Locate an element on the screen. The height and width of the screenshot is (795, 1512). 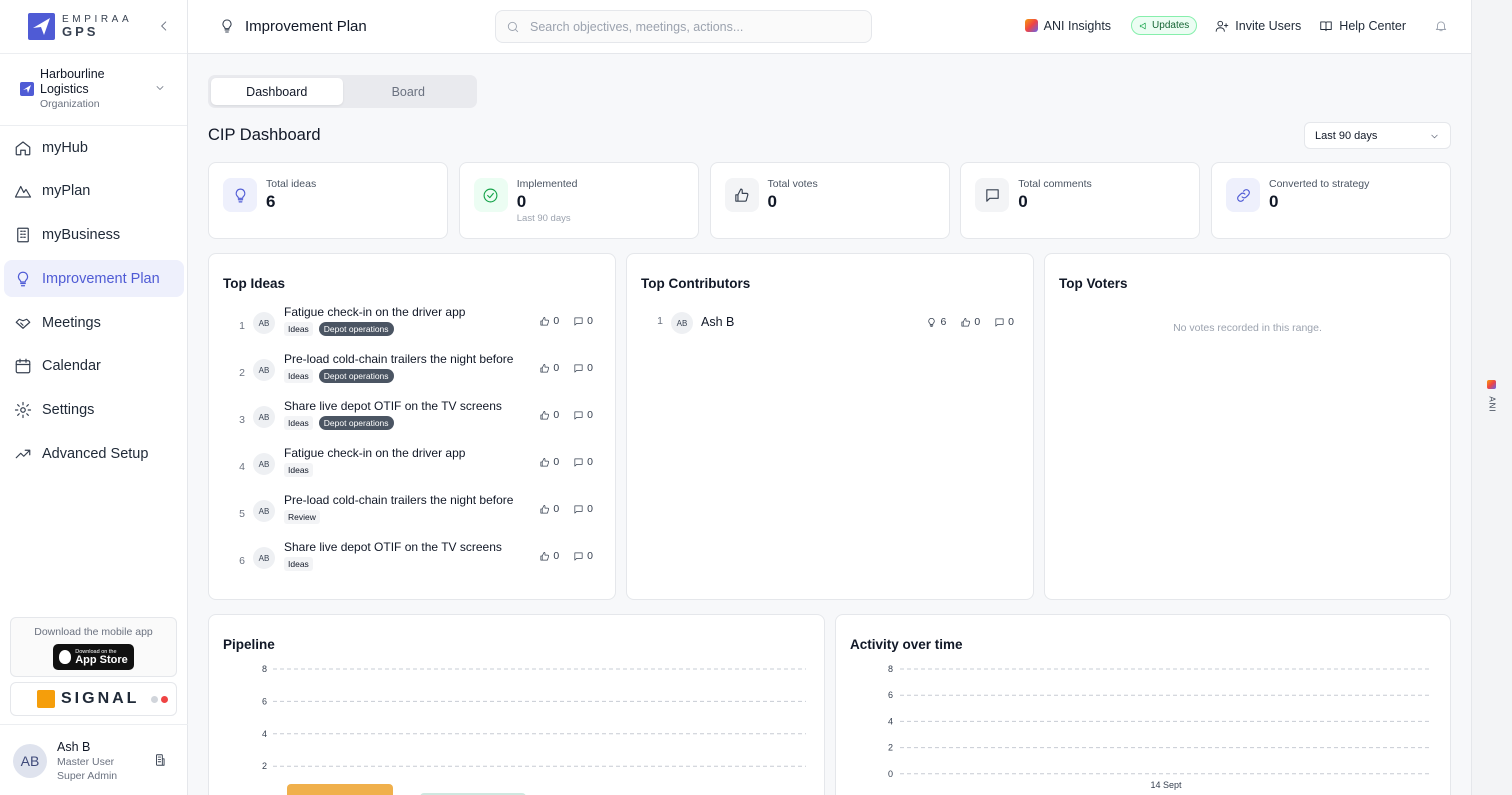
nav-item-calendar: Calendar is located at coordinates (94, 366).